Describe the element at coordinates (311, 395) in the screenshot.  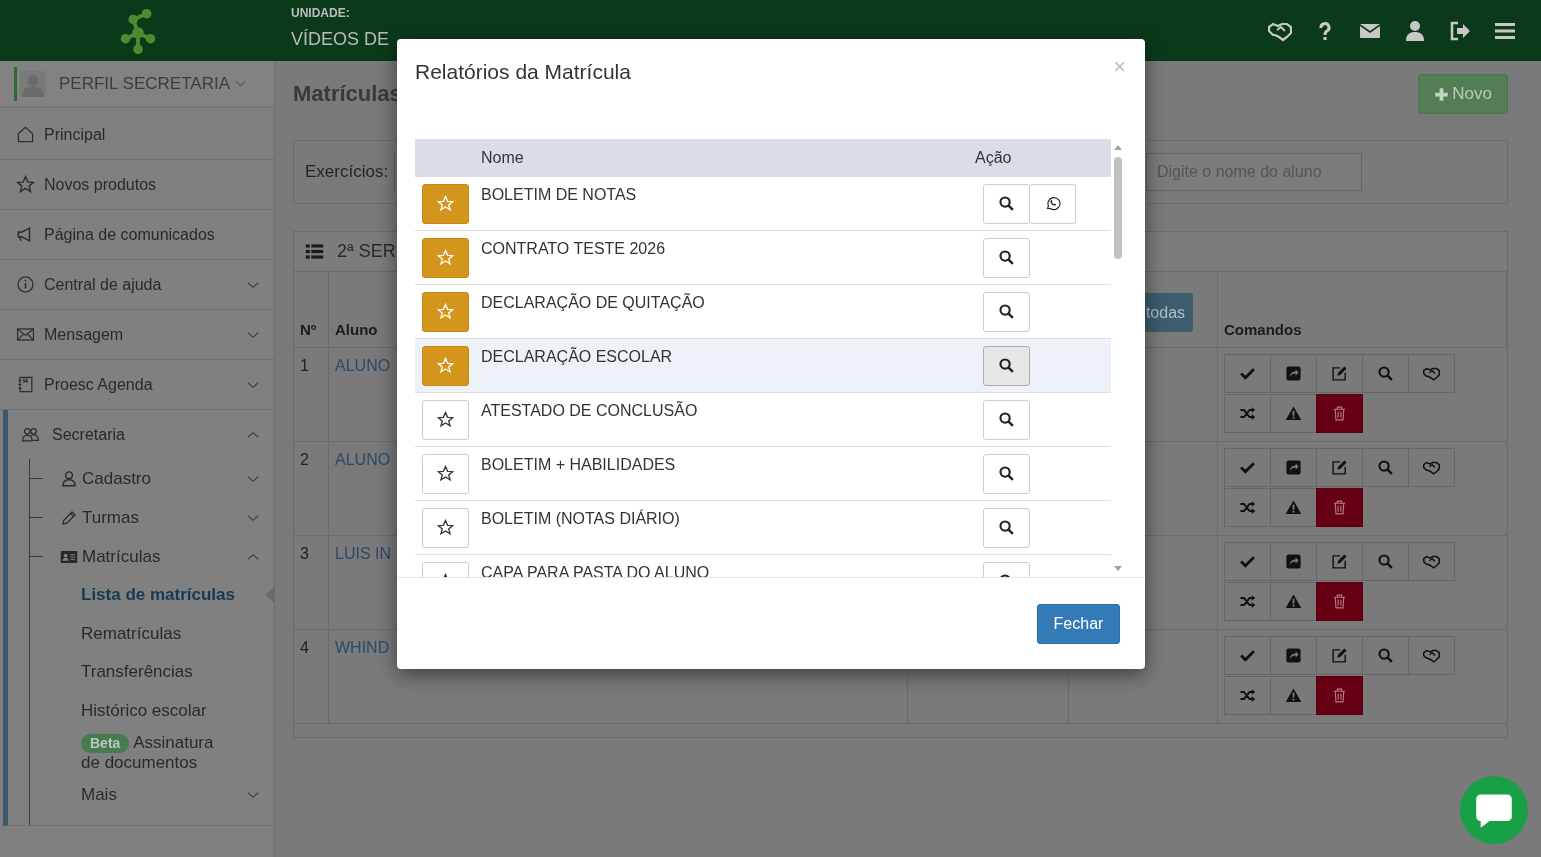
I see `table-cell: 1` at that location.